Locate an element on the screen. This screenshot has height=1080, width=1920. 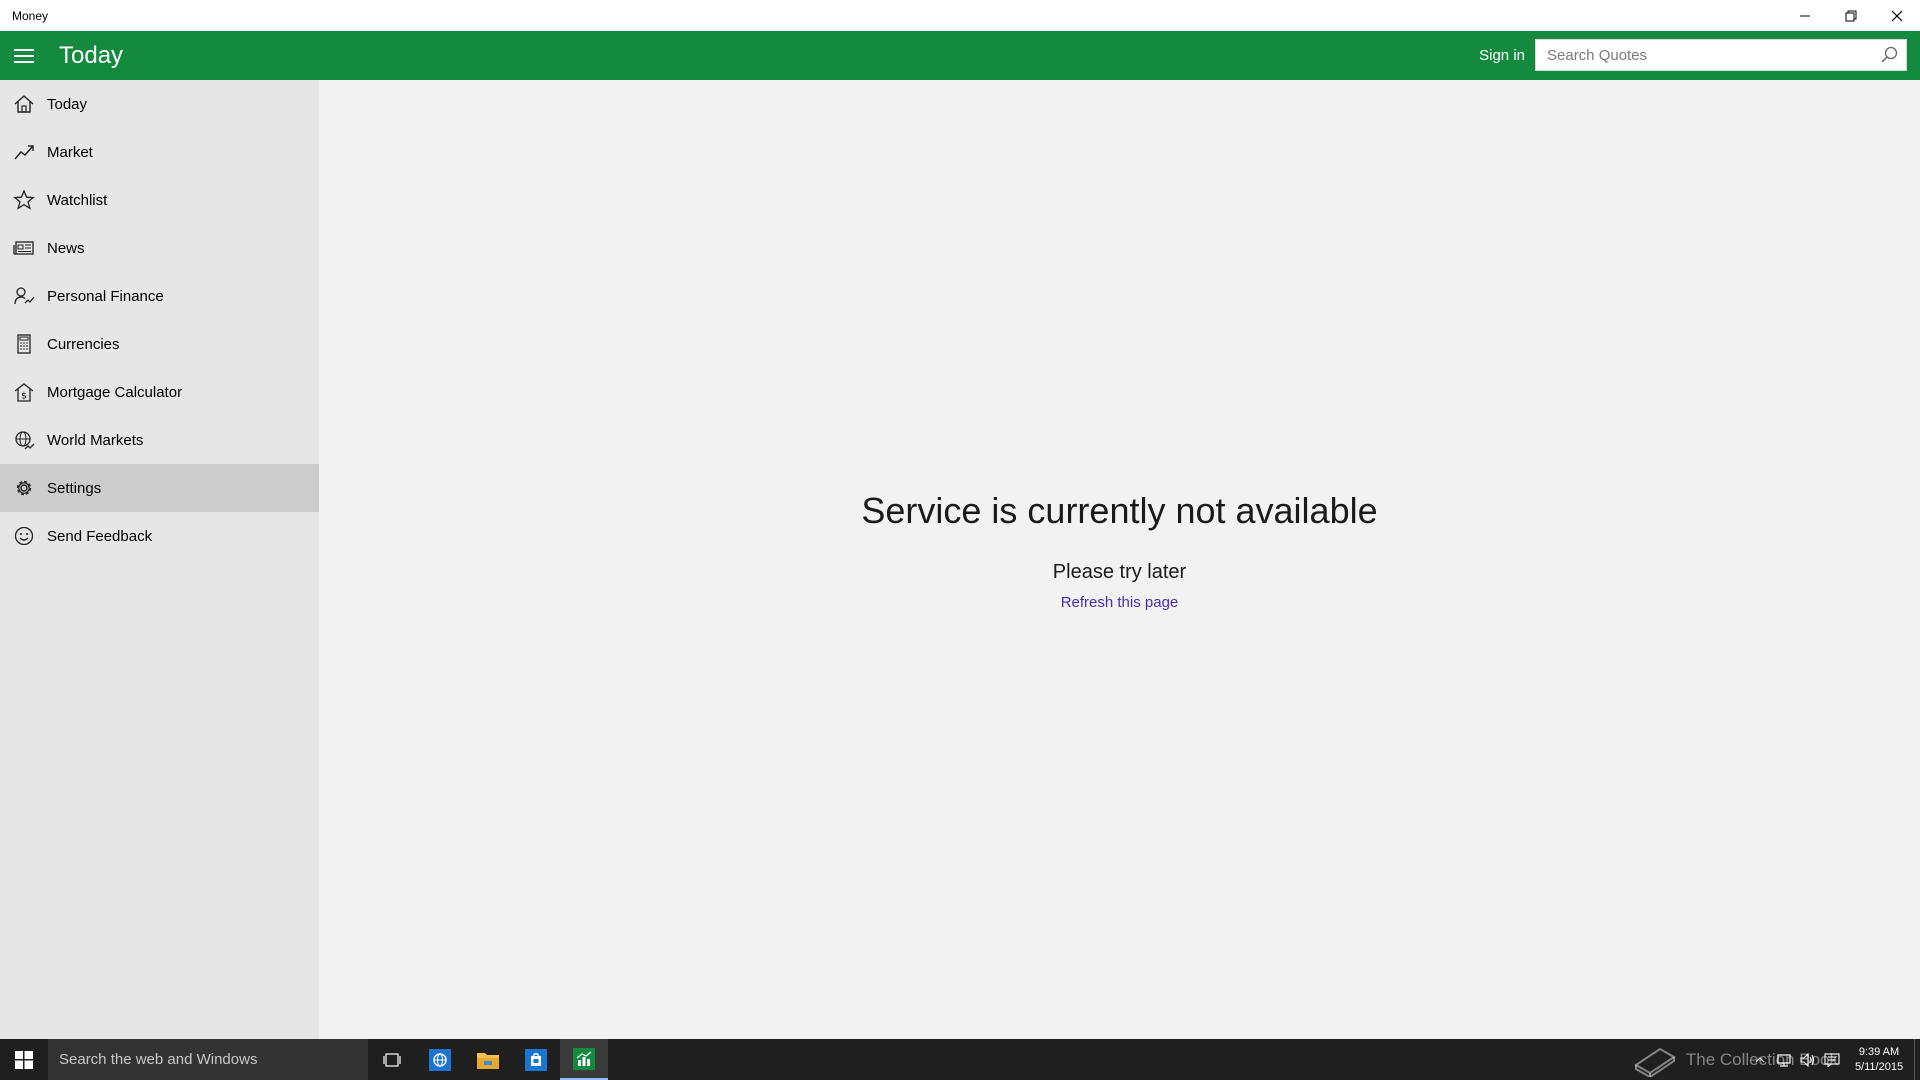
close-button is located at coordinates (1897, 15).